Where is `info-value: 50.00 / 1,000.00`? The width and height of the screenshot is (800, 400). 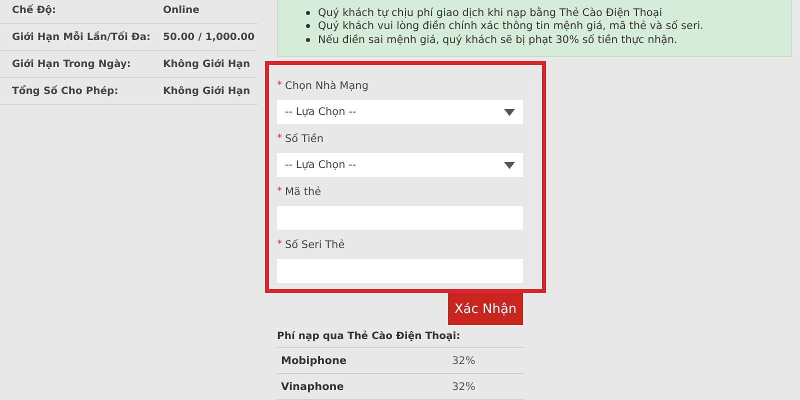
info-value: 50.00 / 1,000.00 is located at coordinates (209, 37).